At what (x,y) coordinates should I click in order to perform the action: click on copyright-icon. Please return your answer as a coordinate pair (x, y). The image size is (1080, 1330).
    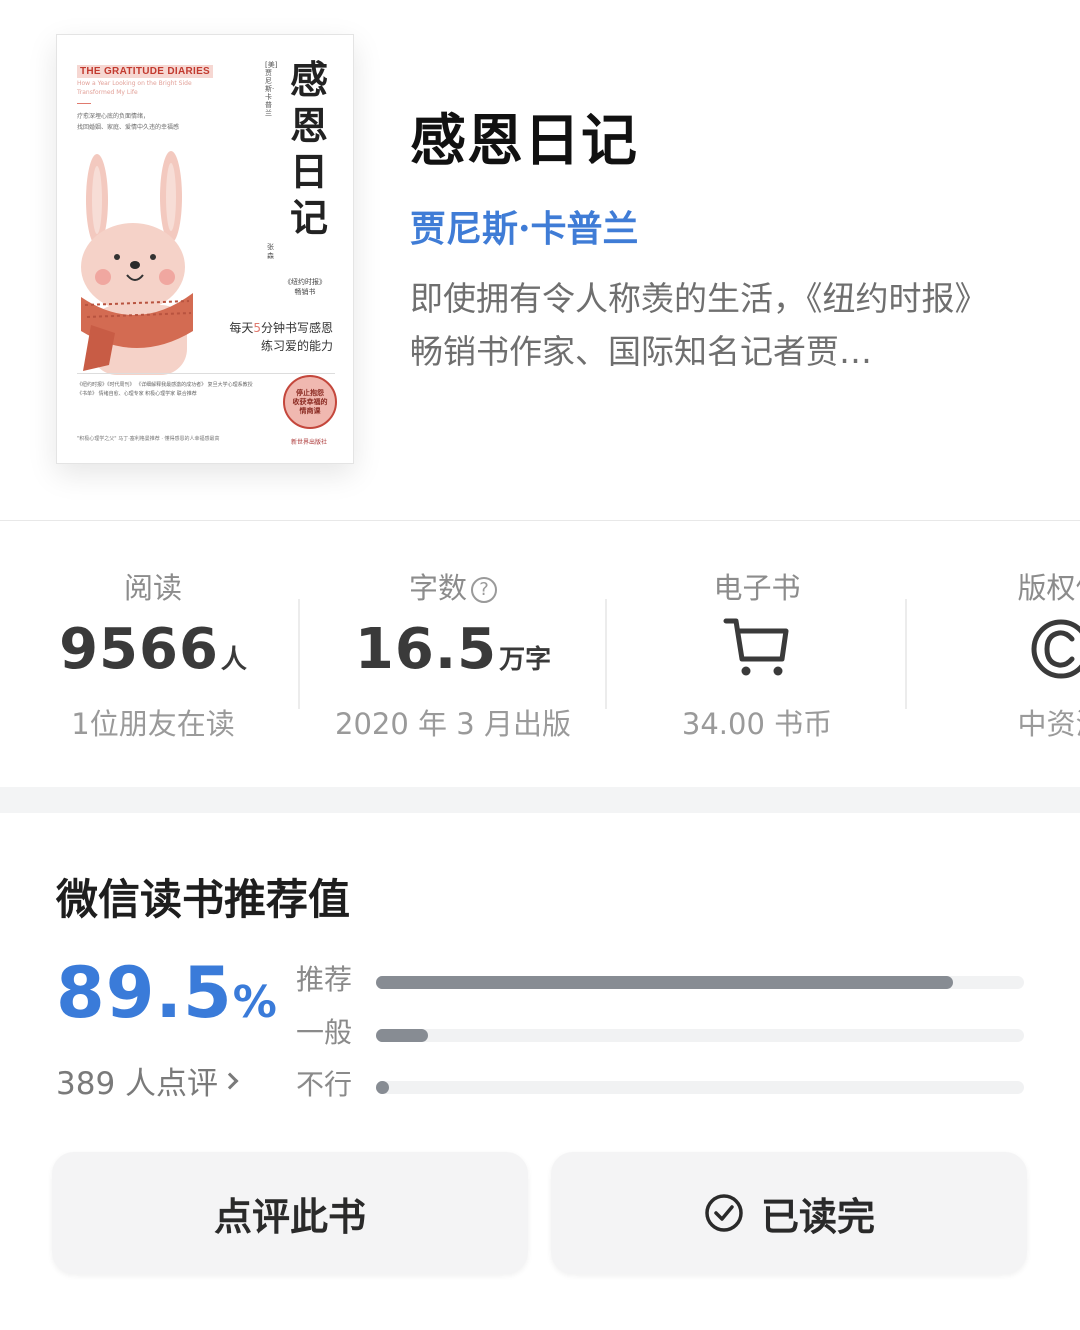
    Looking at the image, I should click on (1054, 649).